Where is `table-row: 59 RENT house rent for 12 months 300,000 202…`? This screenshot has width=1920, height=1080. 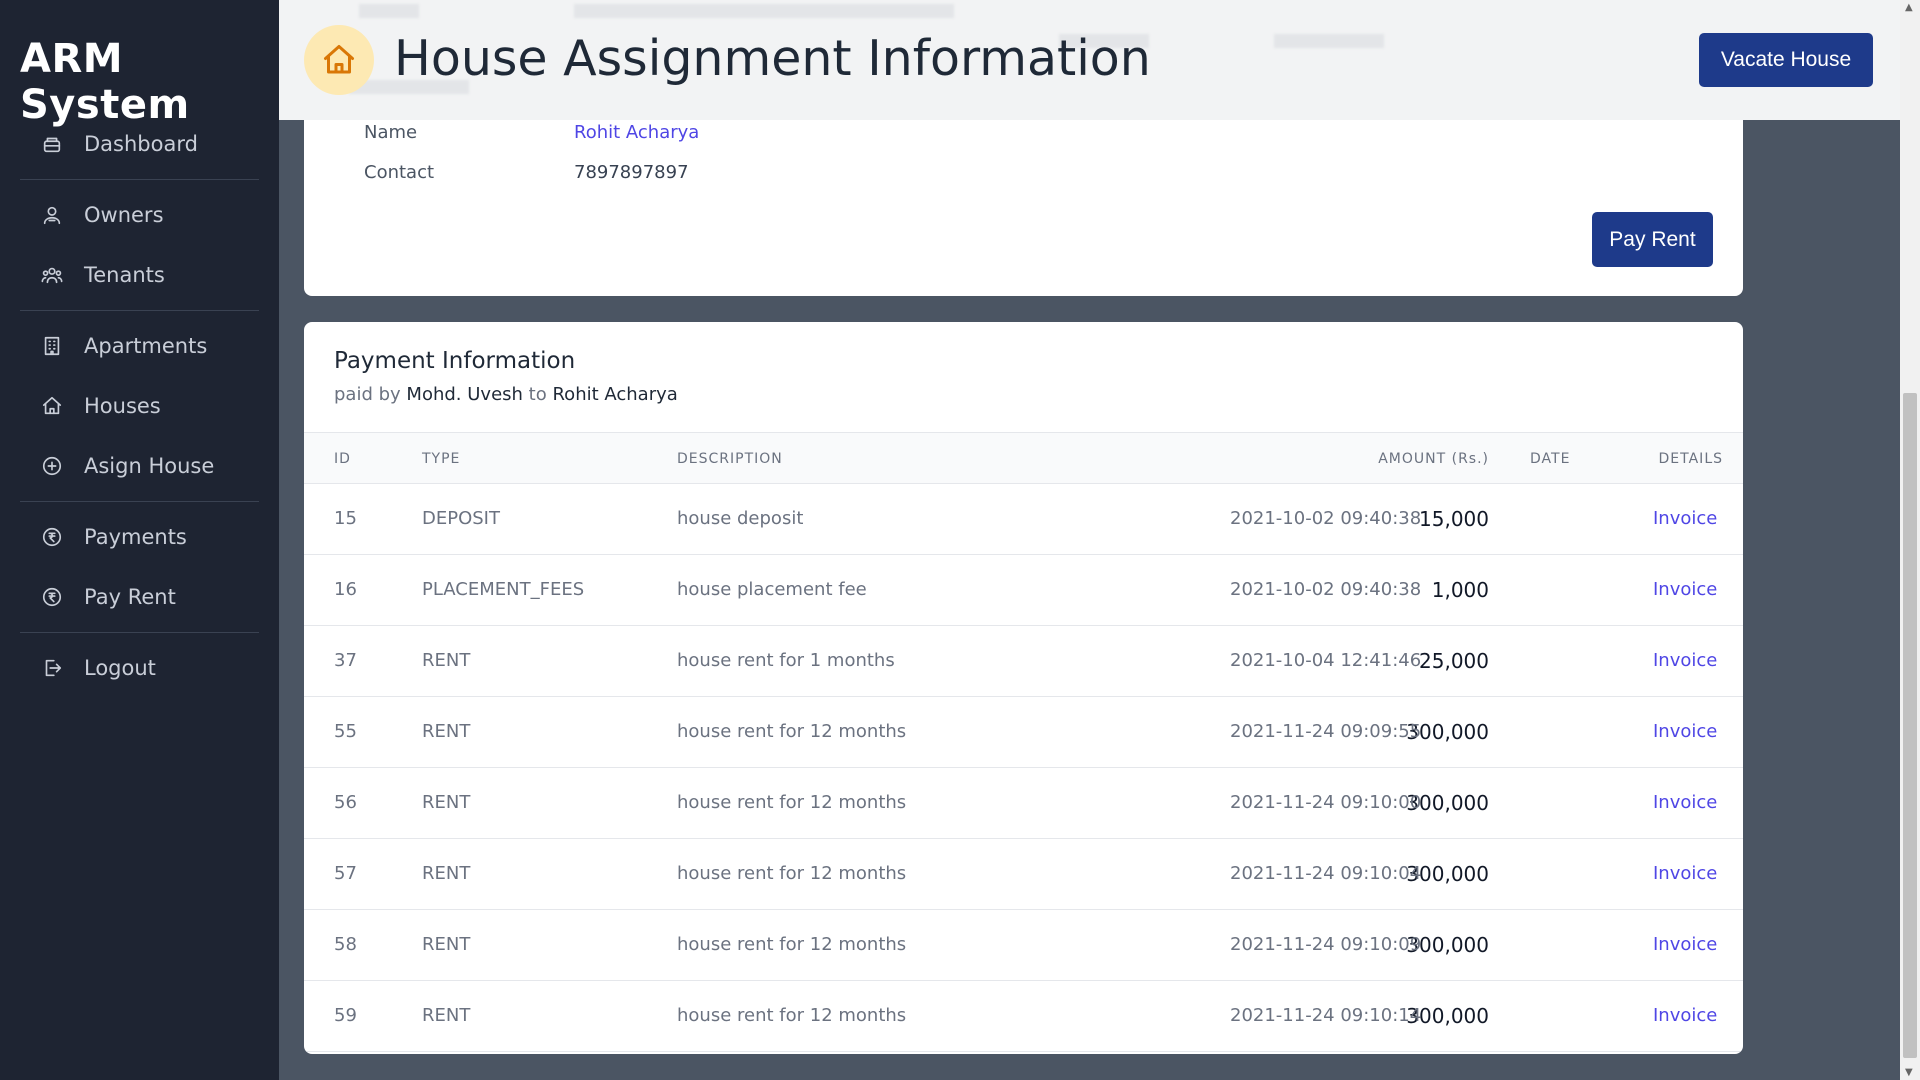 table-row: 59 RENT house rent for 12 months 300,000 202… is located at coordinates (1023, 1016).